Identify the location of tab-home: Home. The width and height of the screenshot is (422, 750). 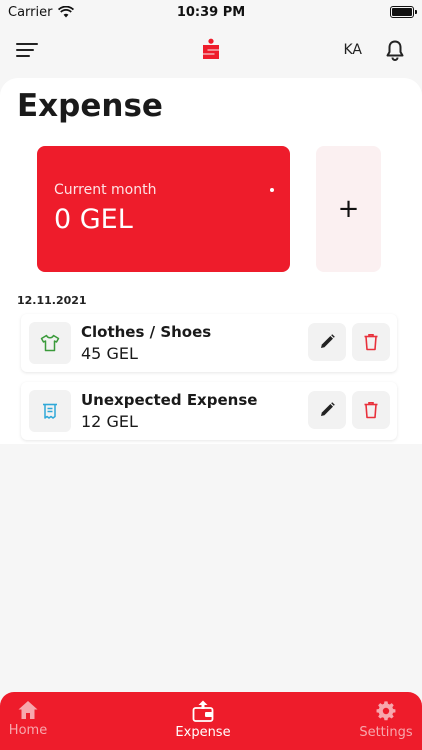
(28, 719).